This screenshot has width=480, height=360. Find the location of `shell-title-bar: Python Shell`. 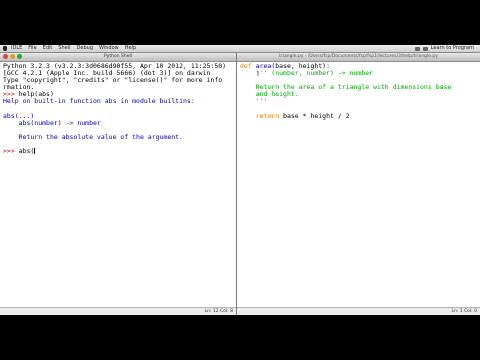

shell-title-bar: Python Shell is located at coordinates (118, 57).